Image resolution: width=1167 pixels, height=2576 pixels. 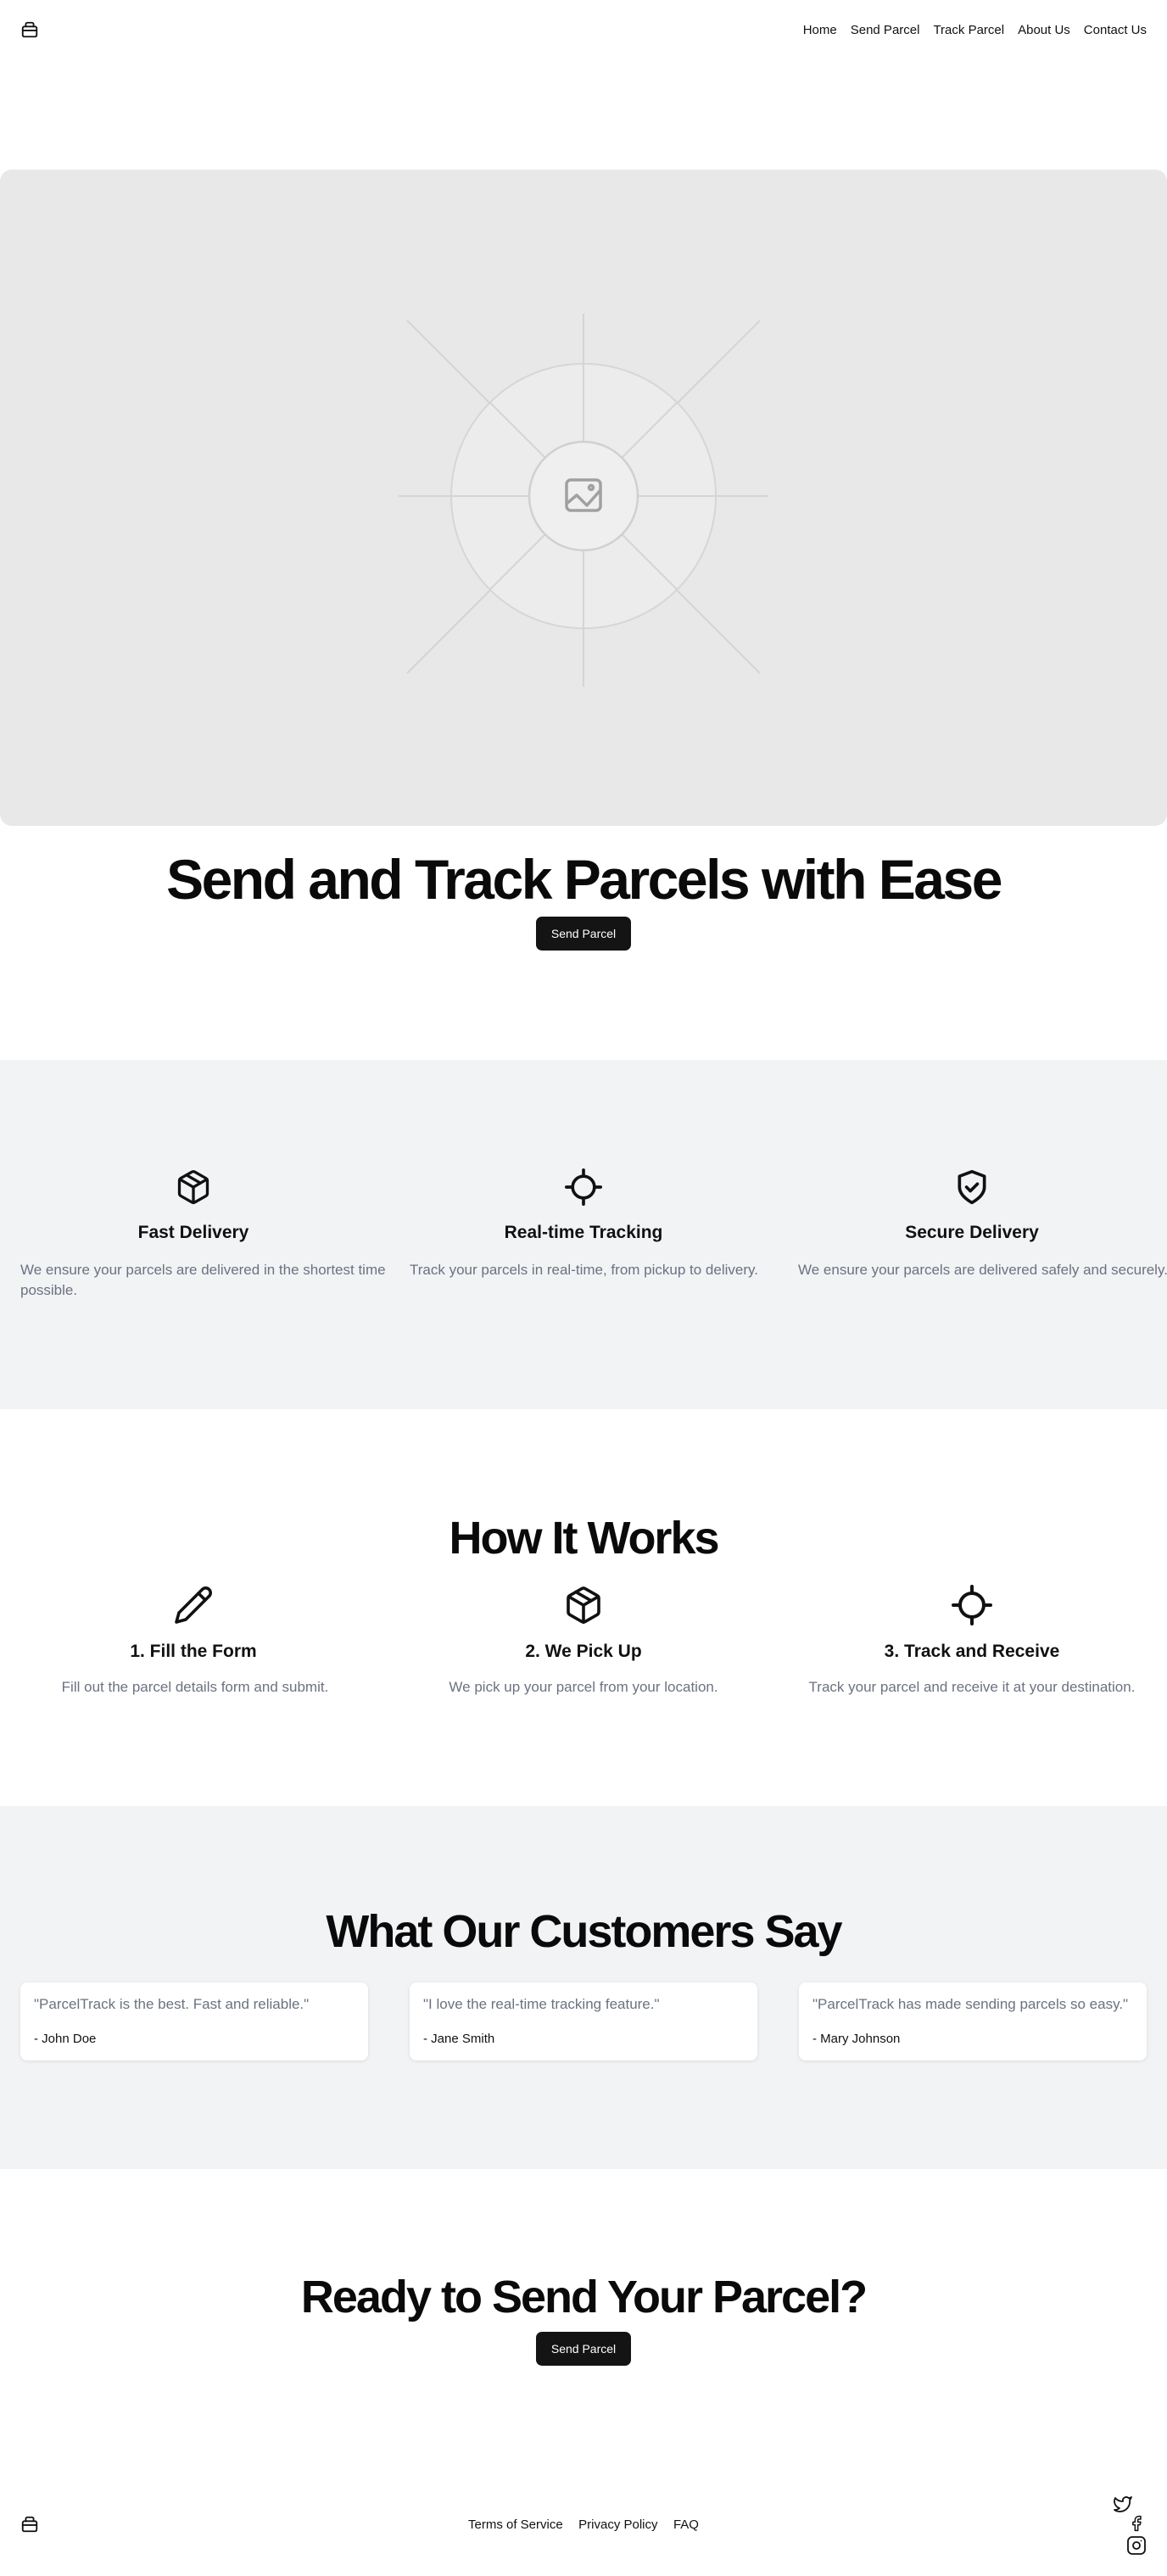 I want to click on testimonial-author: - Jane Smith, so click(x=459, y=2039).